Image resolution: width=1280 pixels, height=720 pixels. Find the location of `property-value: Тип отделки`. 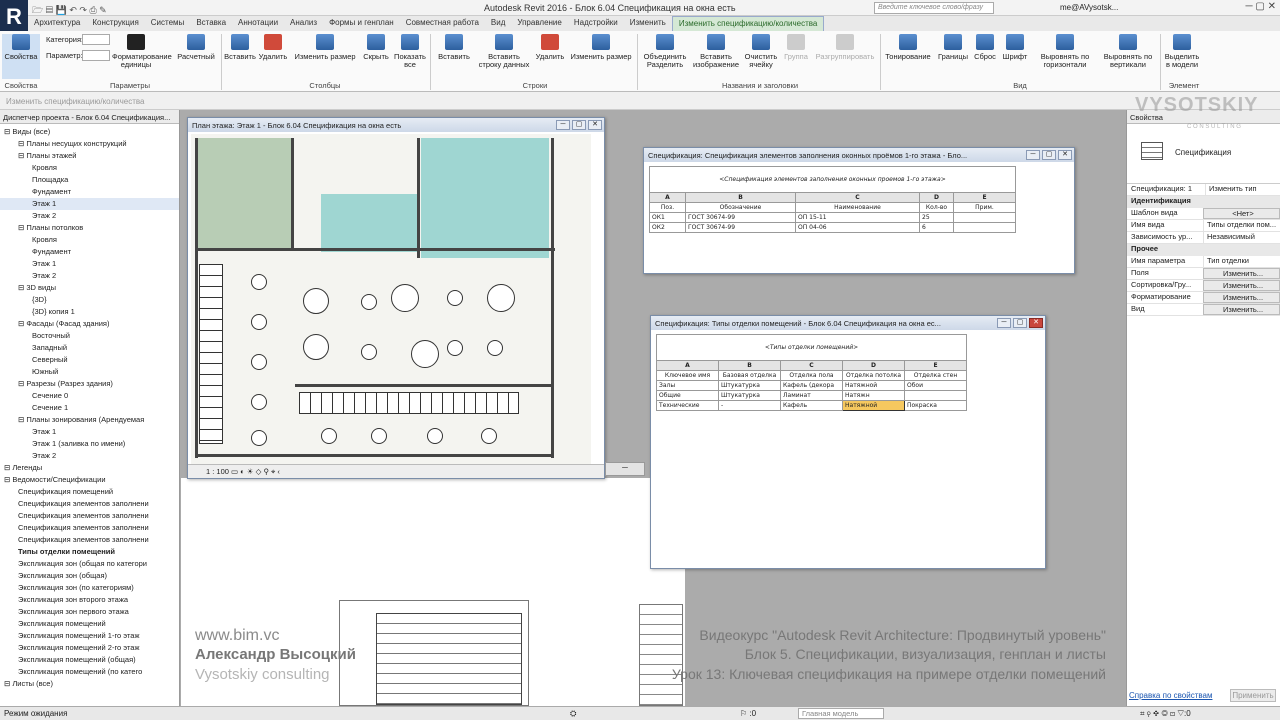

property-value: Тип отделки is located at coordinates (1241, 261).